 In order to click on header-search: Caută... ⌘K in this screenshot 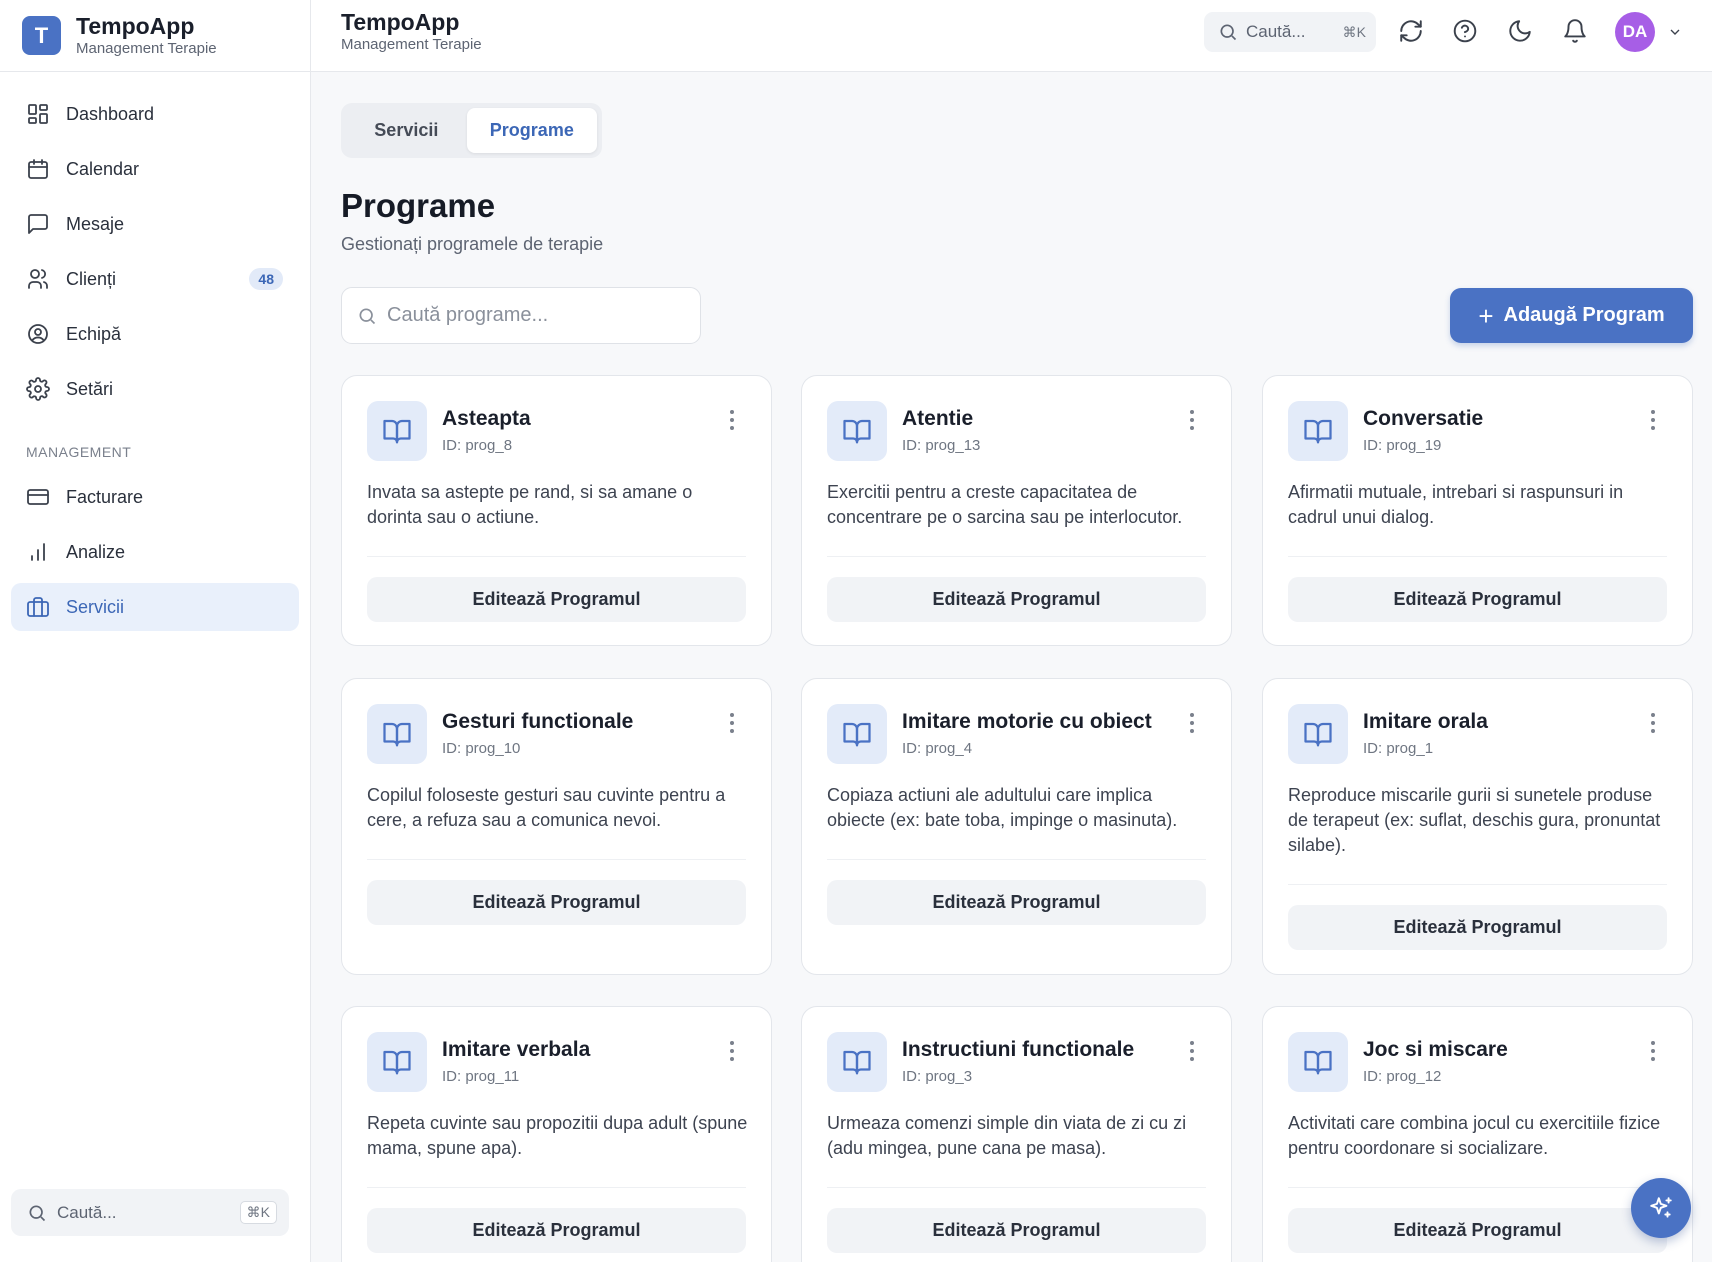, I will do `click(1290, 32)`.